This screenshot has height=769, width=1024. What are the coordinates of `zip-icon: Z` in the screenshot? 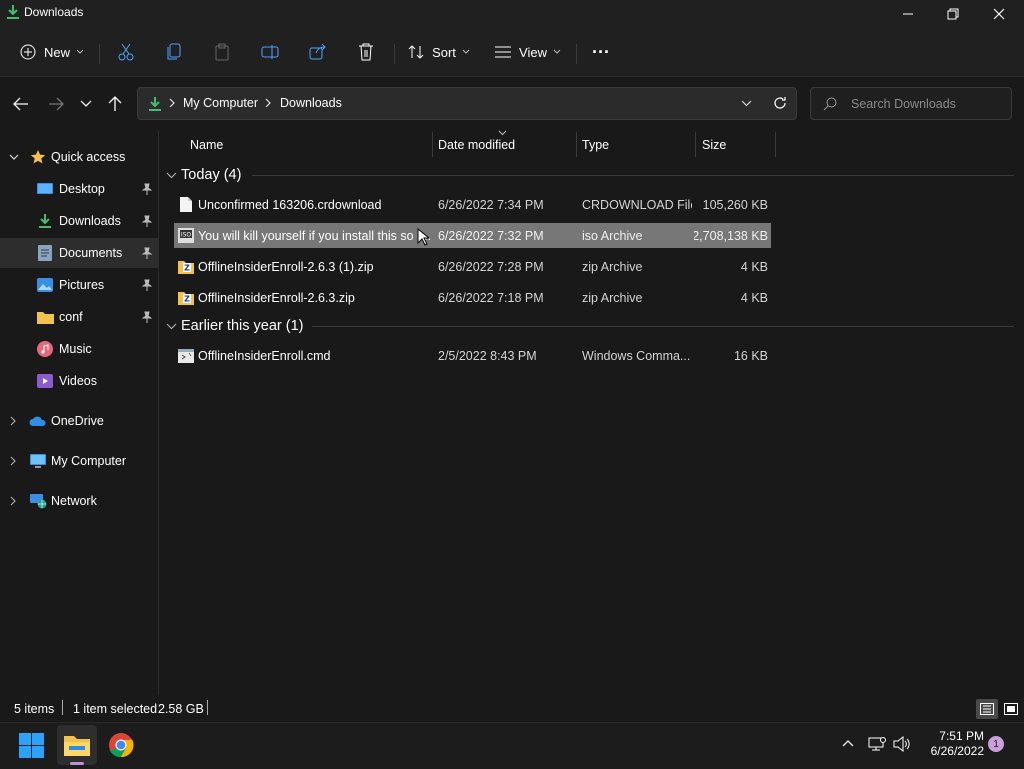 It's located at (186, 297).